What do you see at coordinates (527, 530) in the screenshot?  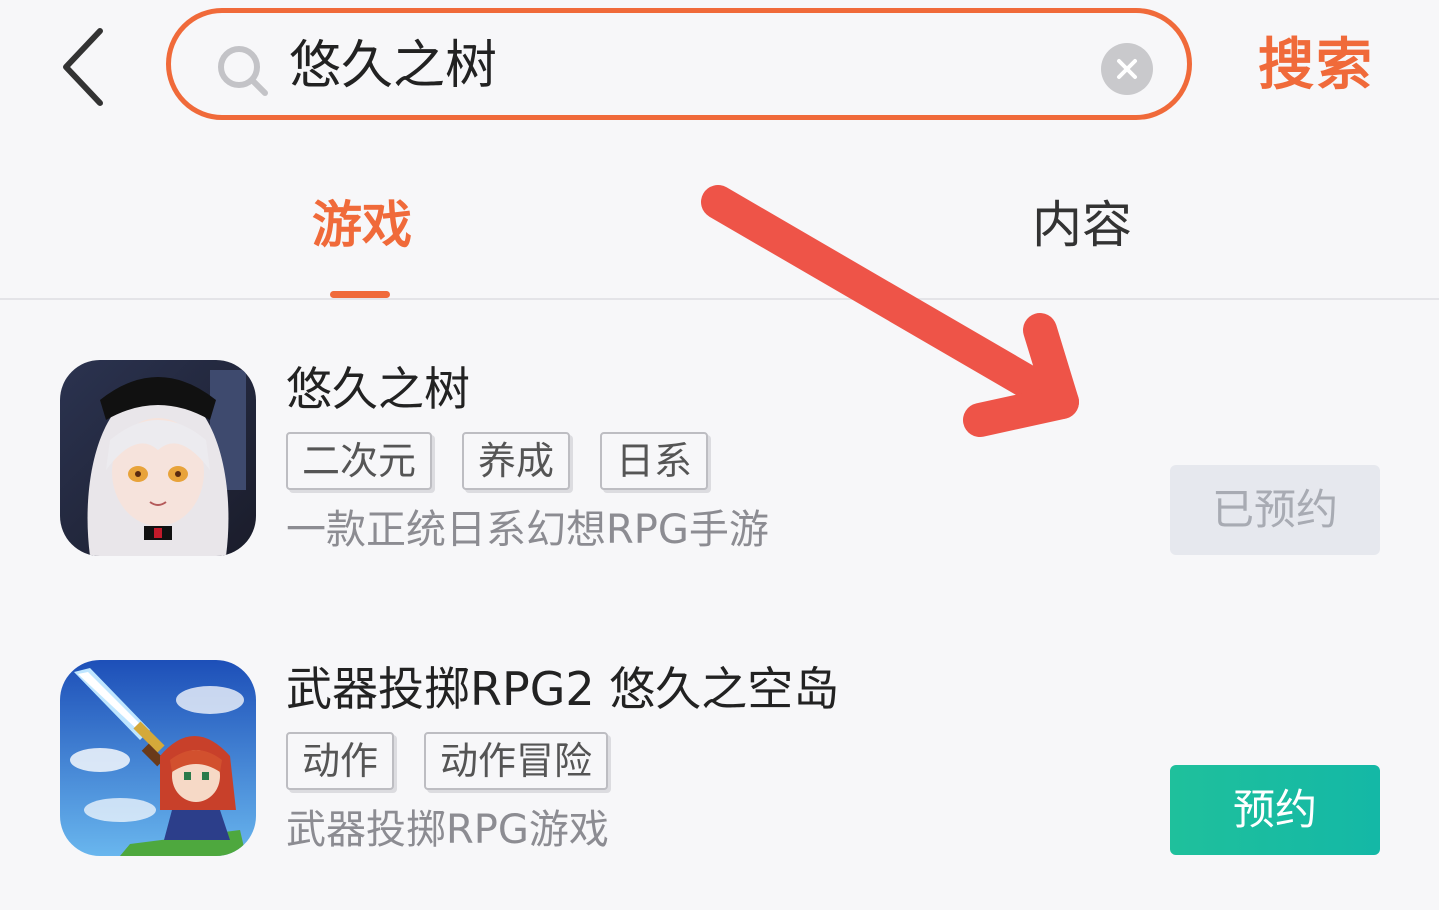 I see `game-description: 一款正统日系幻想RPG手游` at bounding box center [527, 530].